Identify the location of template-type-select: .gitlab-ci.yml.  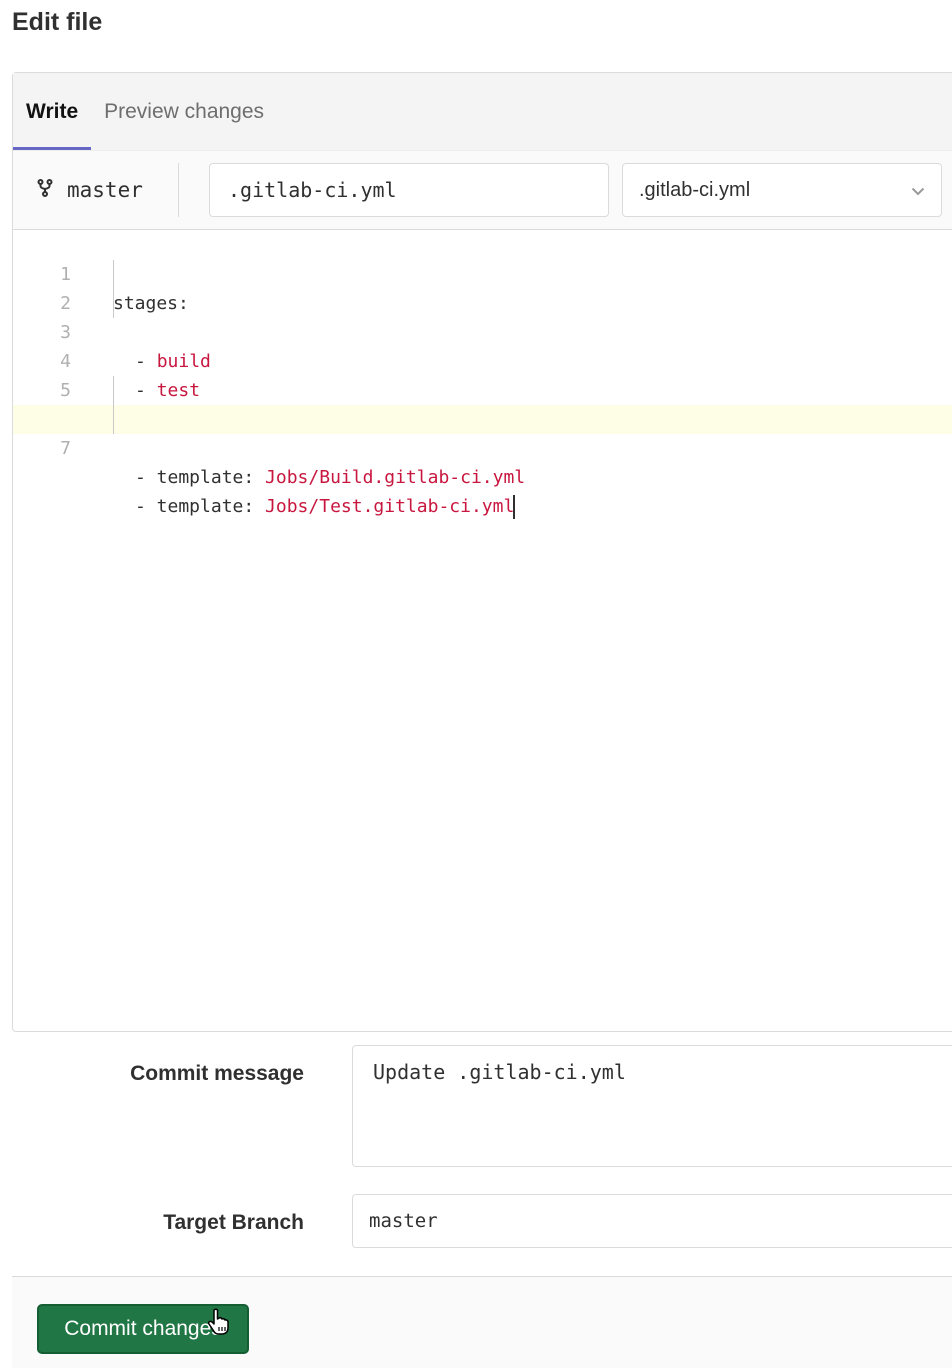
(782, 190).